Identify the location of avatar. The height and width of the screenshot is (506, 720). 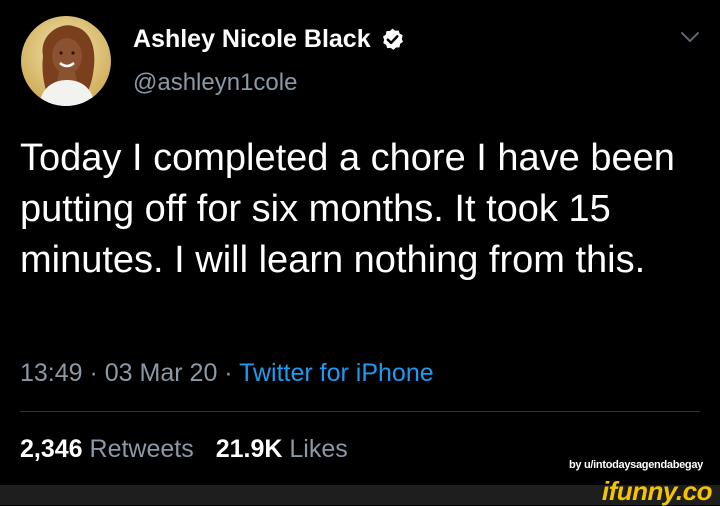
(66, 61).